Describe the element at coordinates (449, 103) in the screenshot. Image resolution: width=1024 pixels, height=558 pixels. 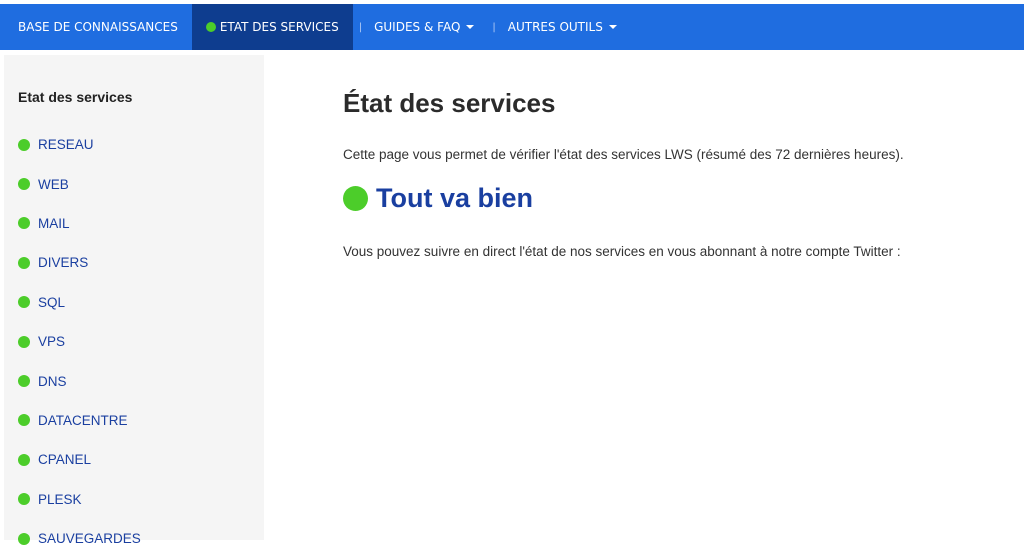
I see `page-title: État des services` at that location.